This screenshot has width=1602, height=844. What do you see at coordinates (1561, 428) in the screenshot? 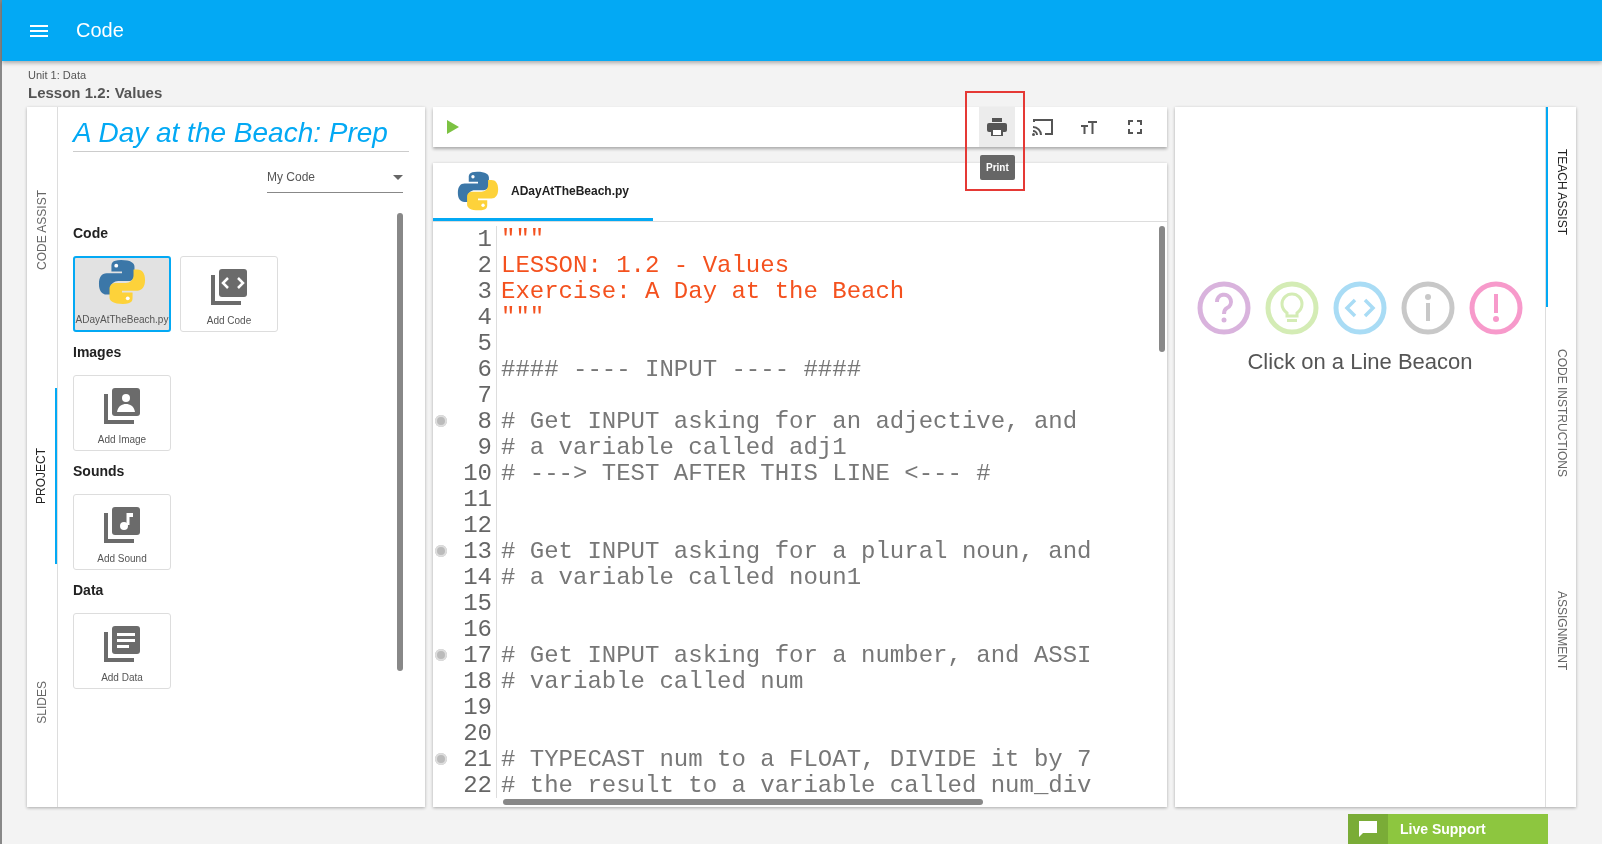
I see `side-tab: CODE INSTRUCTIONS` at bounding box center [1561, 428].